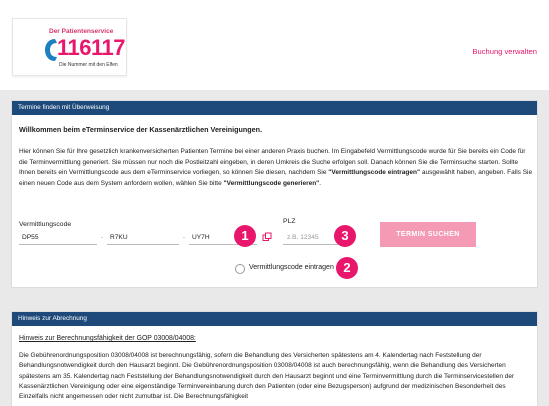 This screenshot has height=406, width=549. I want to click on code-field-1: DP55, so click(58, 238).